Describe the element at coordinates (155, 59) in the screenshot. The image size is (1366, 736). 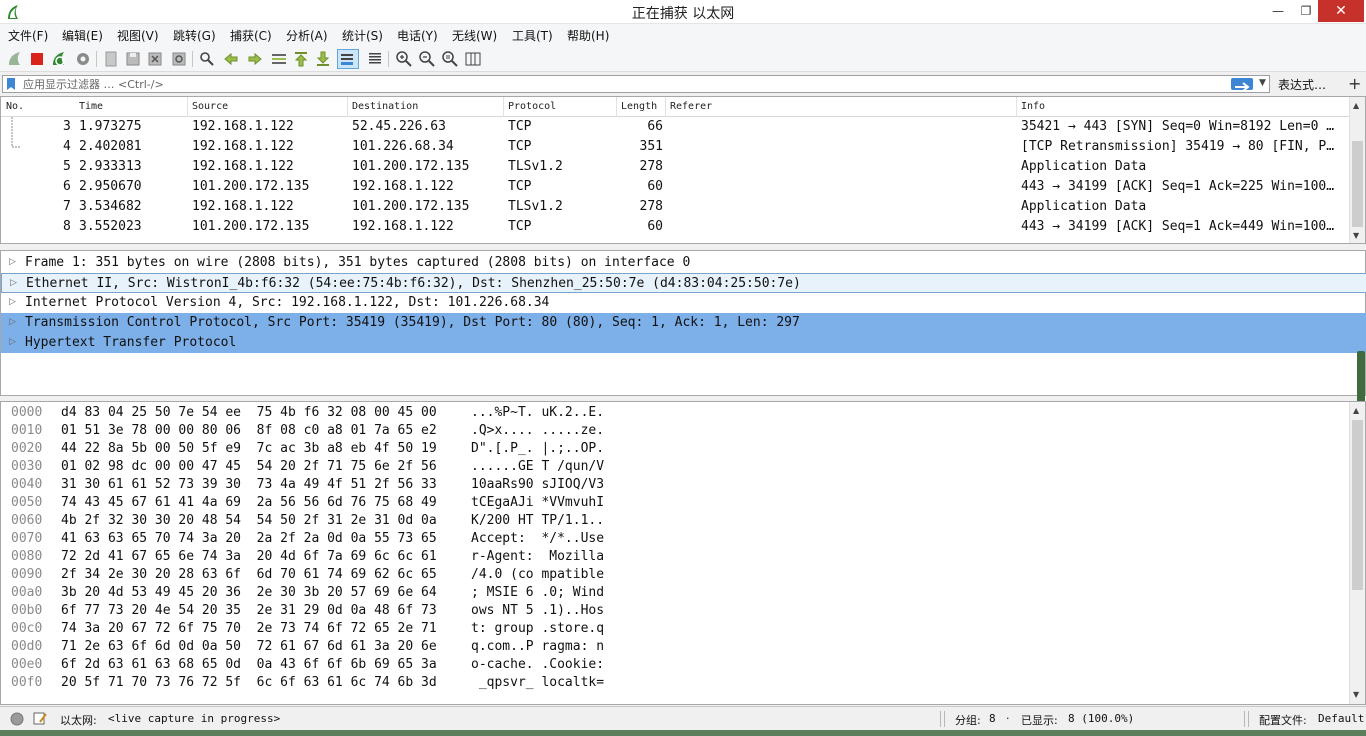
I see `close-file-icon` at that location.